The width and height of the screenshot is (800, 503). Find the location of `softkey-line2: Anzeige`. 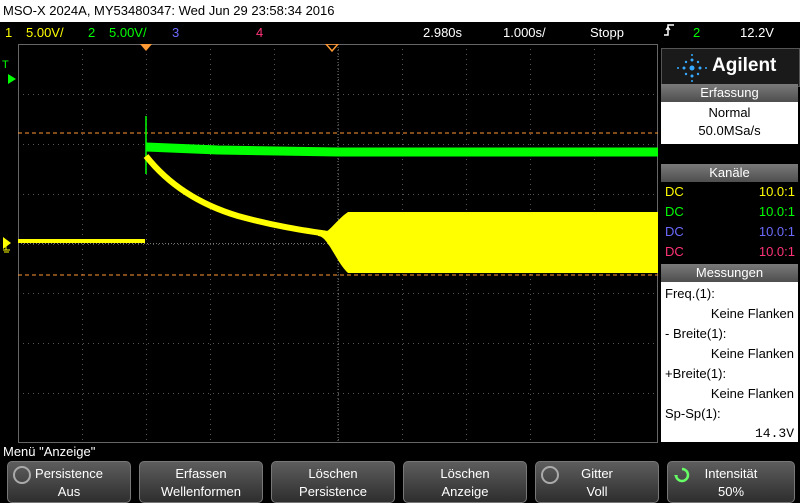

softkey-line2: Anzeige is located at coordinates (465, 491).